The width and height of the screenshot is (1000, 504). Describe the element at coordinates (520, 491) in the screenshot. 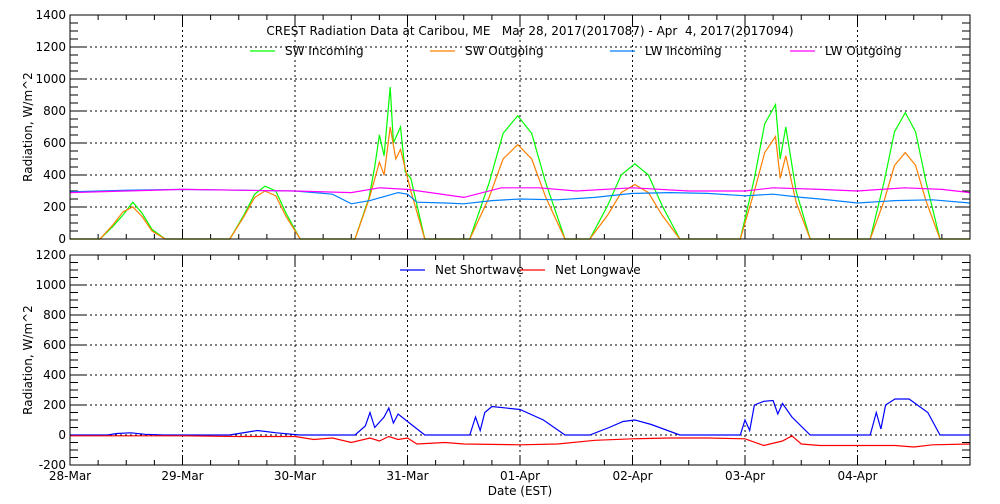

I see `x-axis-label: Date (EST)` at that location.